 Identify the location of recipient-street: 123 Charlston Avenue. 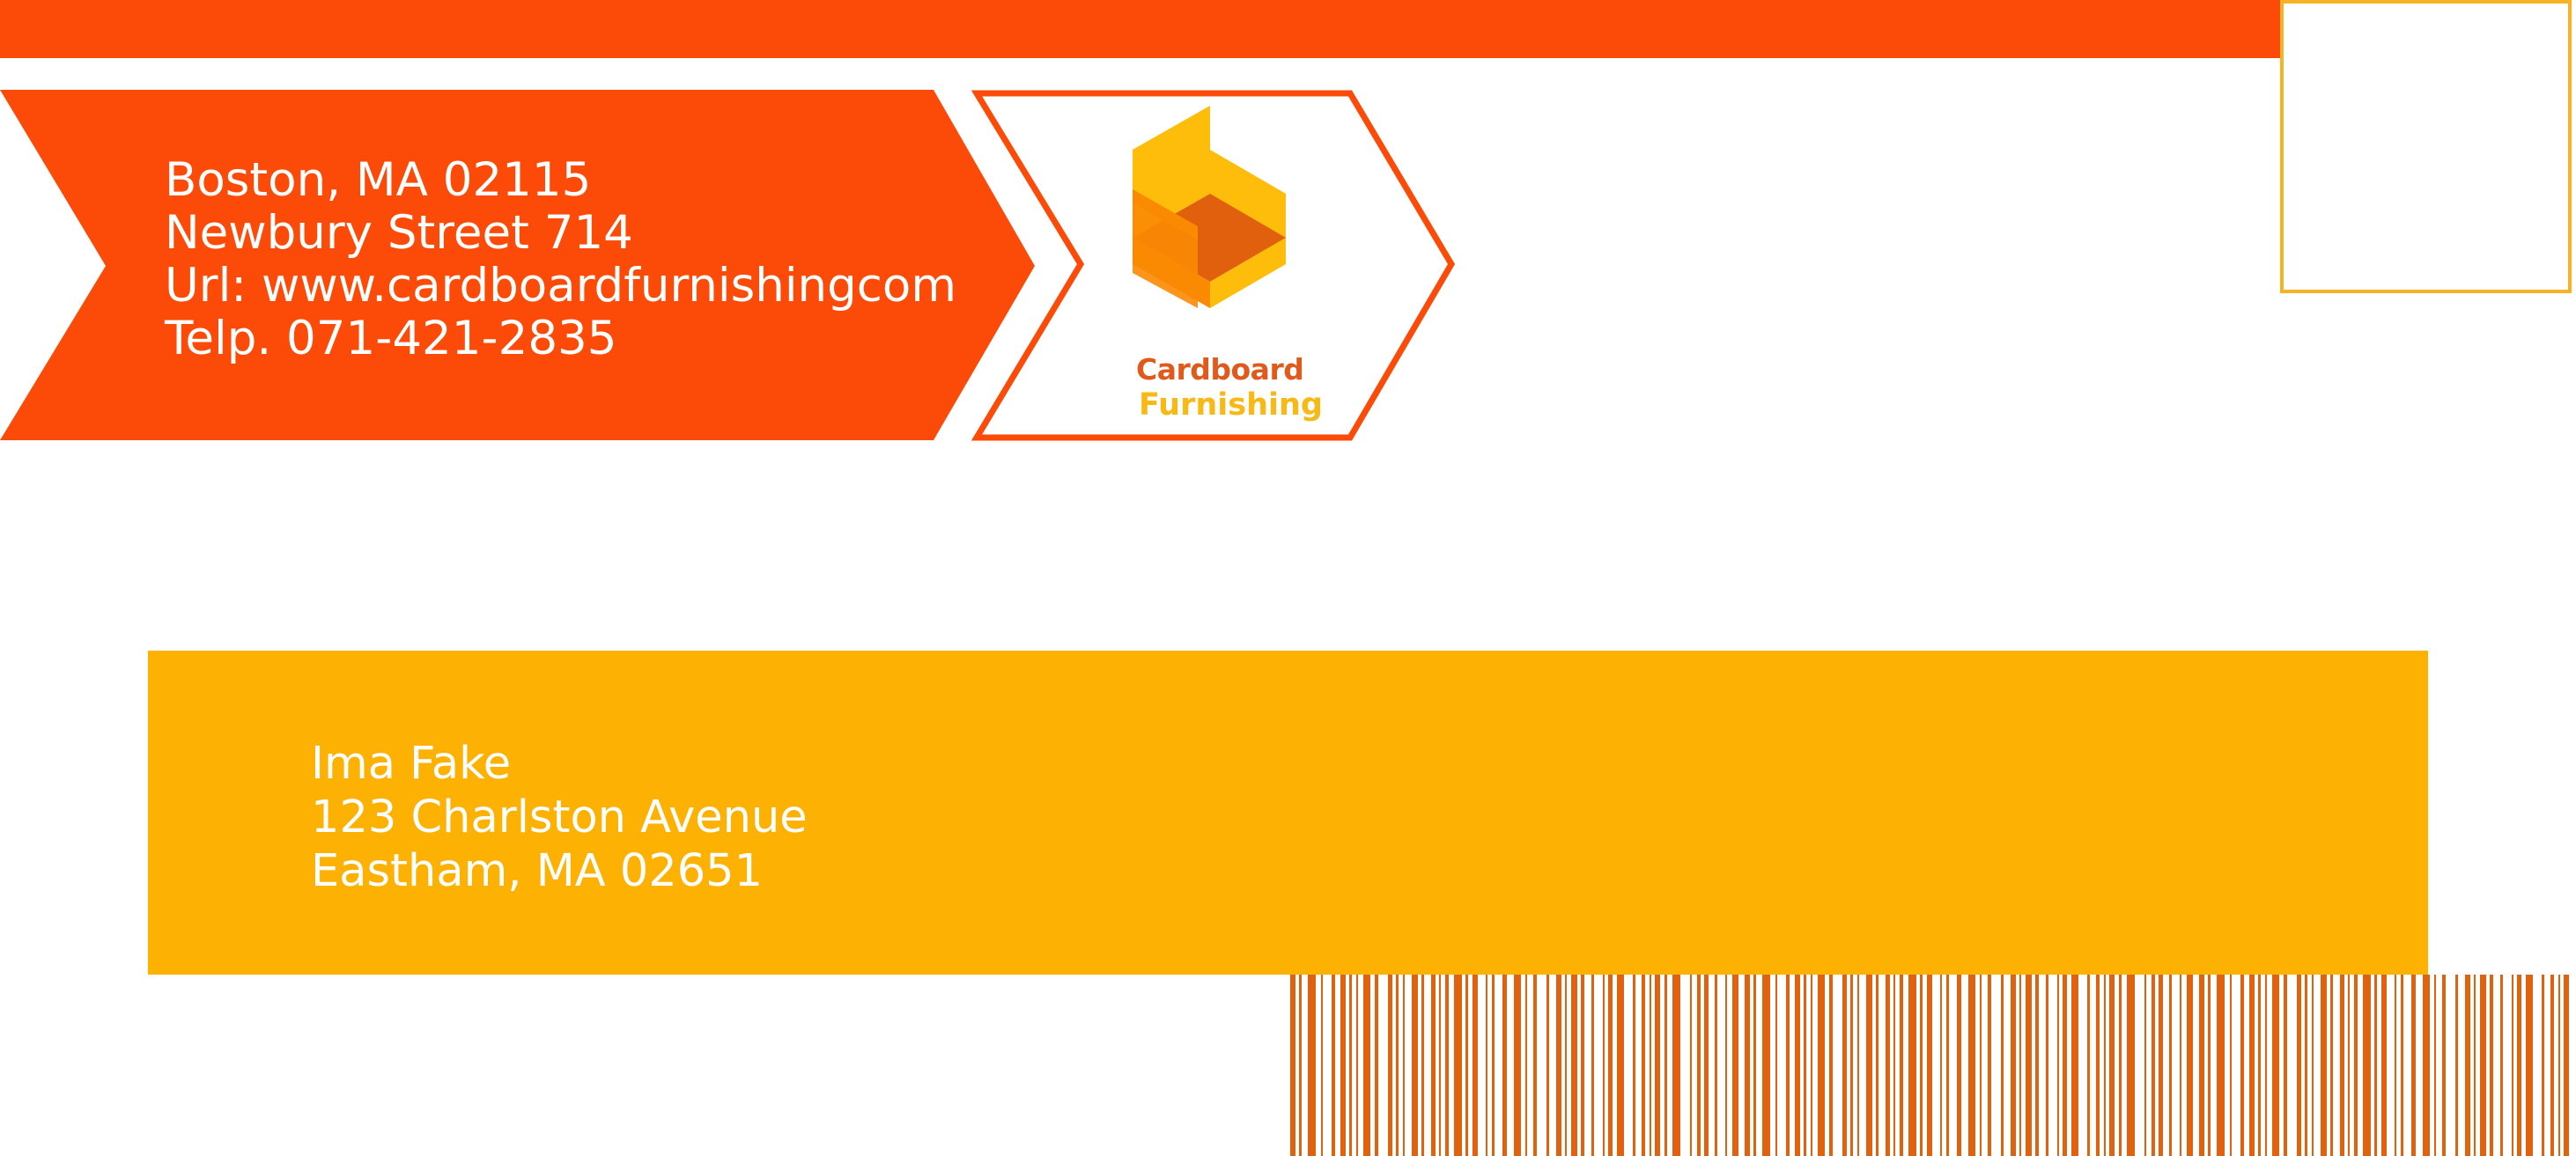
(559, 817).